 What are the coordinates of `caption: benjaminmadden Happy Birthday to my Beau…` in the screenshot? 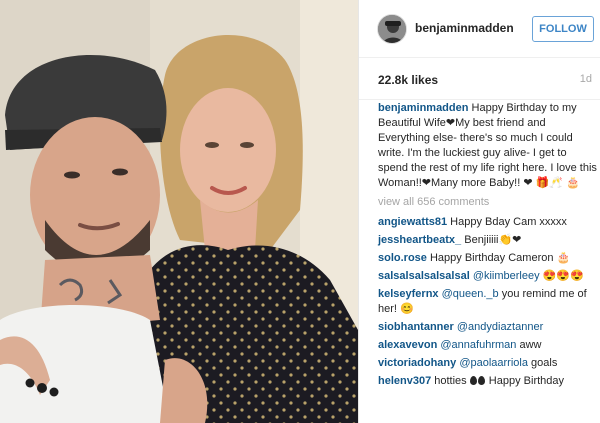 It's located at (488, 146).